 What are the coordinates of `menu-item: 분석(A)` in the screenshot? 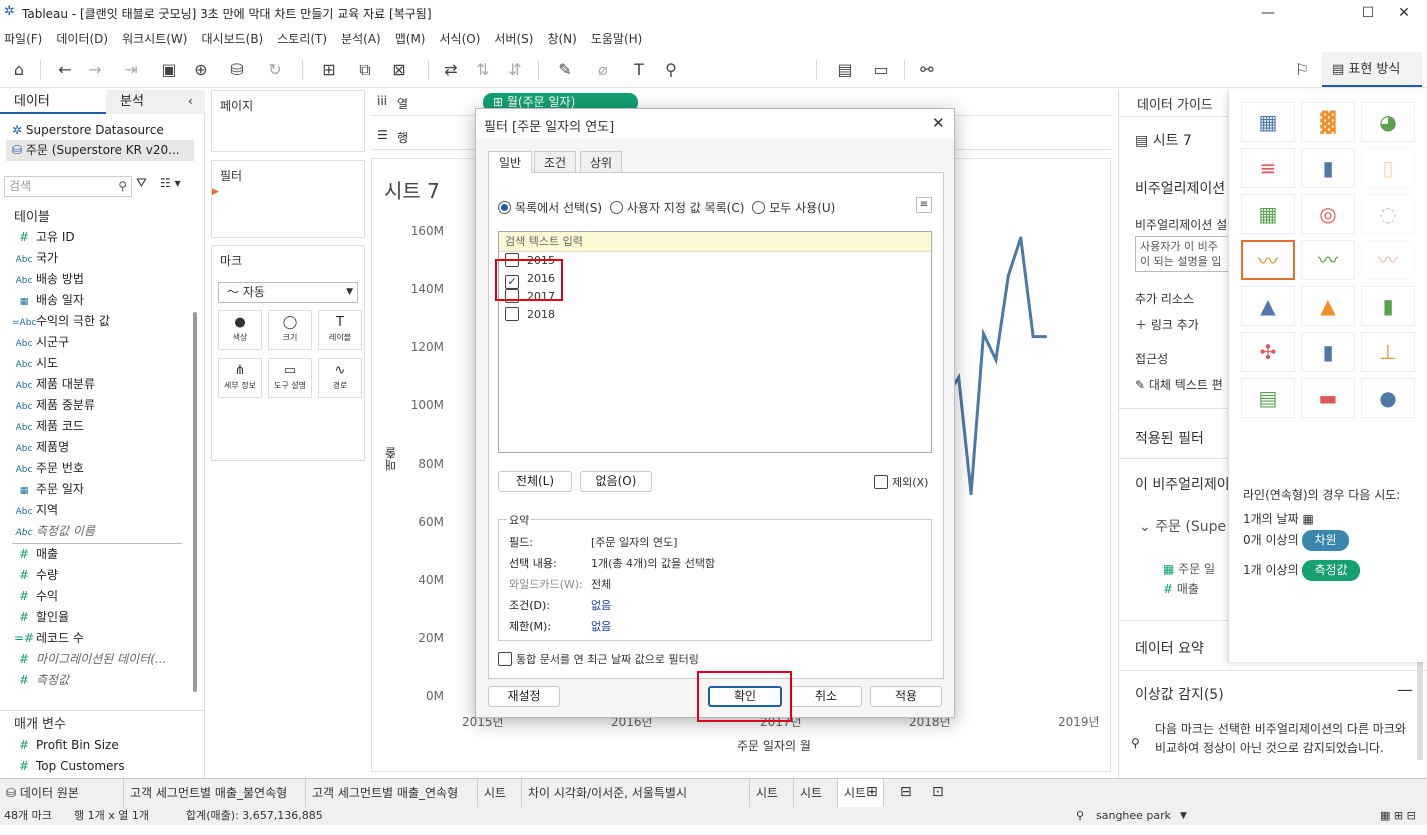 It's located at (361, 39).